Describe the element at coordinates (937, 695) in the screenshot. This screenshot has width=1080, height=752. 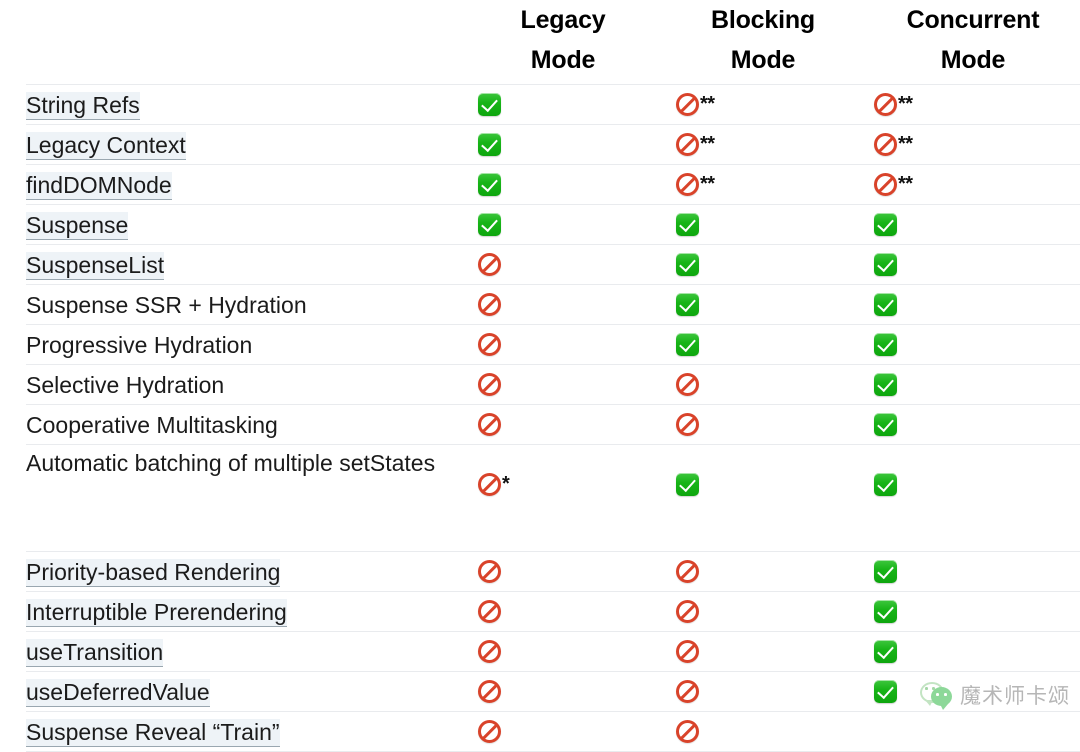
I see `wechat-logo-icon` at that location.